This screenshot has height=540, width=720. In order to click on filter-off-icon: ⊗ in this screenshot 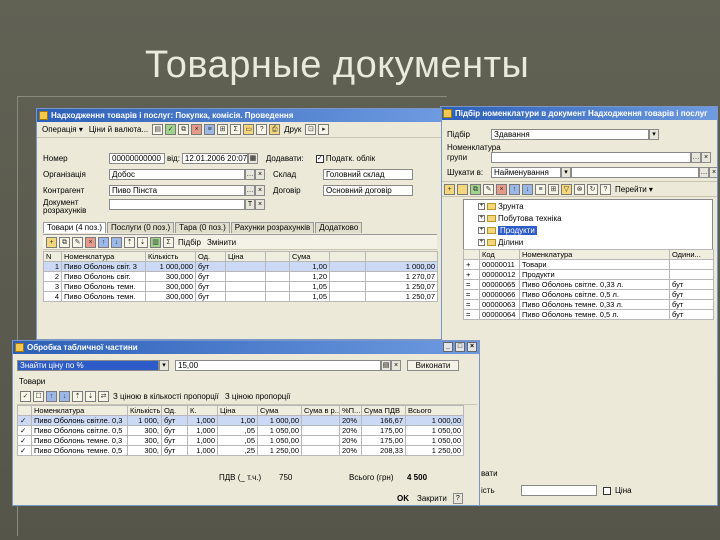, I will do `click(579, 189)`.